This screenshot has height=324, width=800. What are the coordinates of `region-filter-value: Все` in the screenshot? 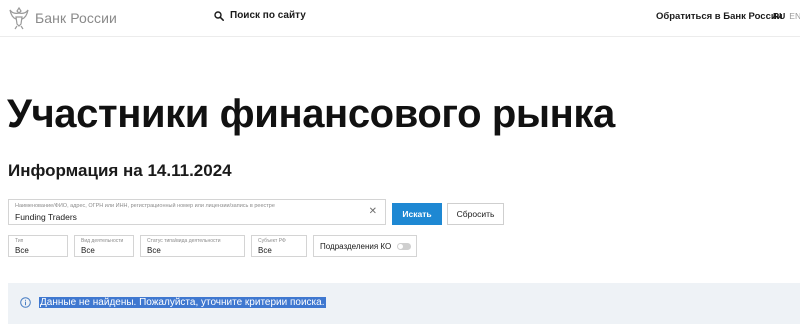 It's located at (265, 250).